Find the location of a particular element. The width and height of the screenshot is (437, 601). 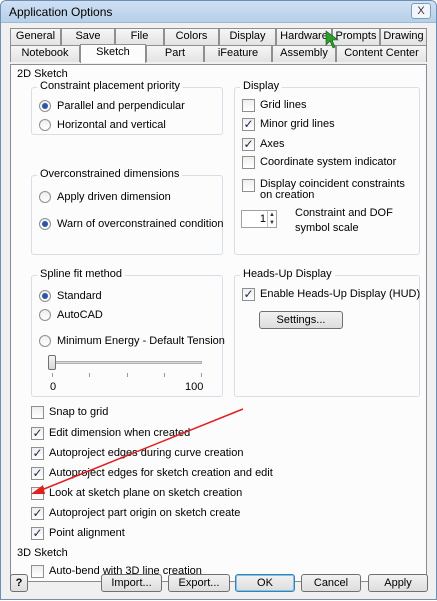

checkbox-label: Minor grid lines is located at coordinates (297, 124).